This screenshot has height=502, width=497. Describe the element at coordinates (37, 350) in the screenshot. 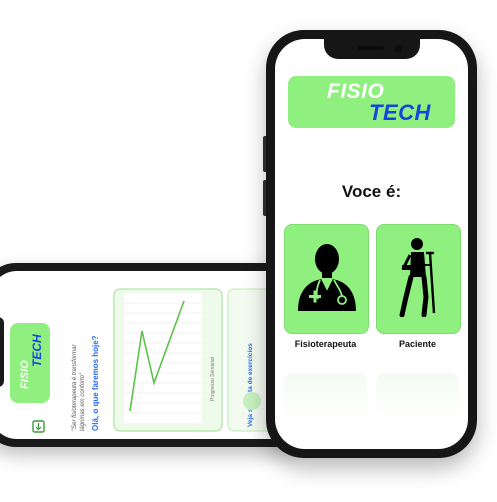

I see `back-logo-tech: TECH` at that location.